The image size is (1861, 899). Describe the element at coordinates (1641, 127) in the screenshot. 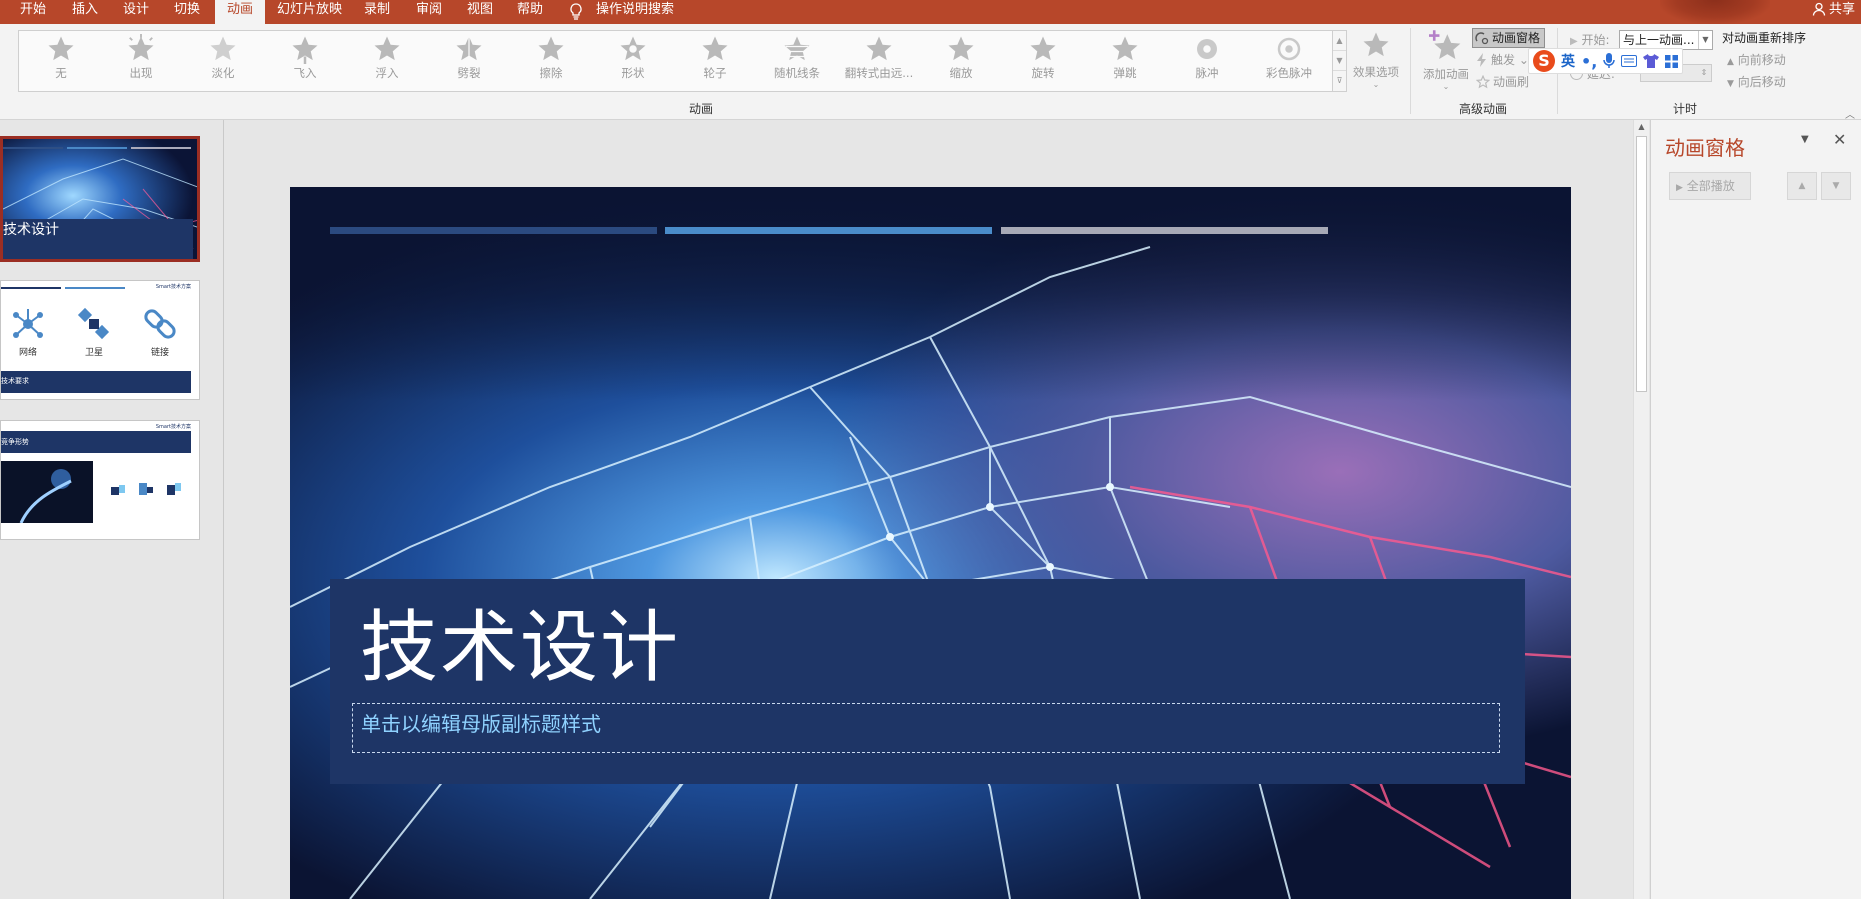

I see `scroll-up-icon: ▲` at that location.